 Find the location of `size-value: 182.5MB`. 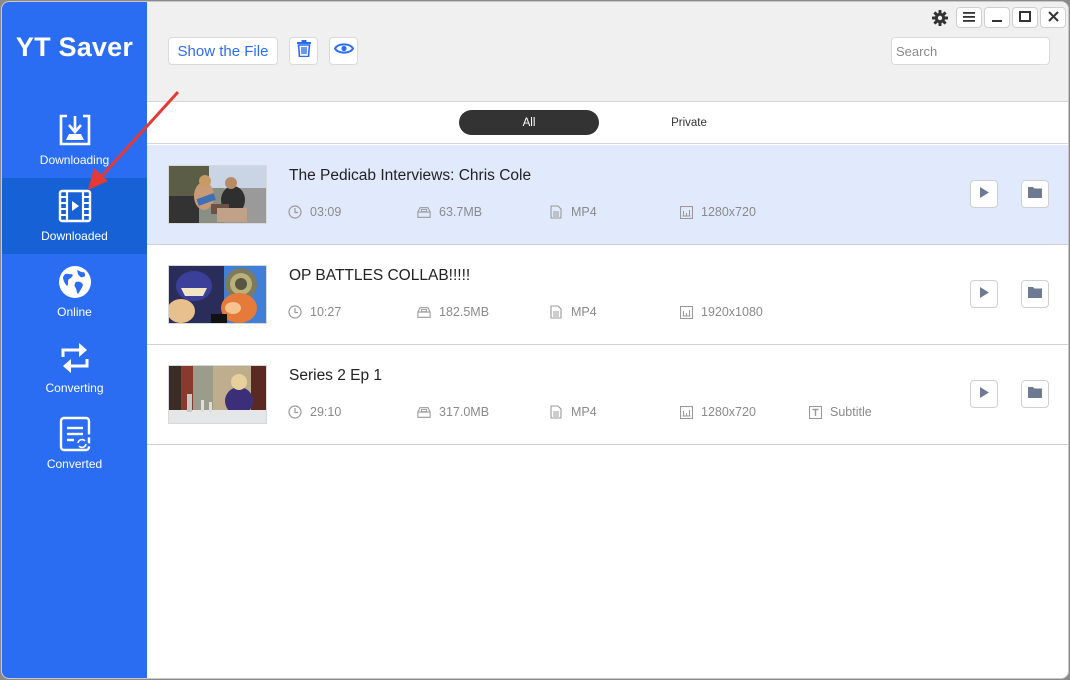

size-value: 182.5MB is located at coordinates (464, 312).